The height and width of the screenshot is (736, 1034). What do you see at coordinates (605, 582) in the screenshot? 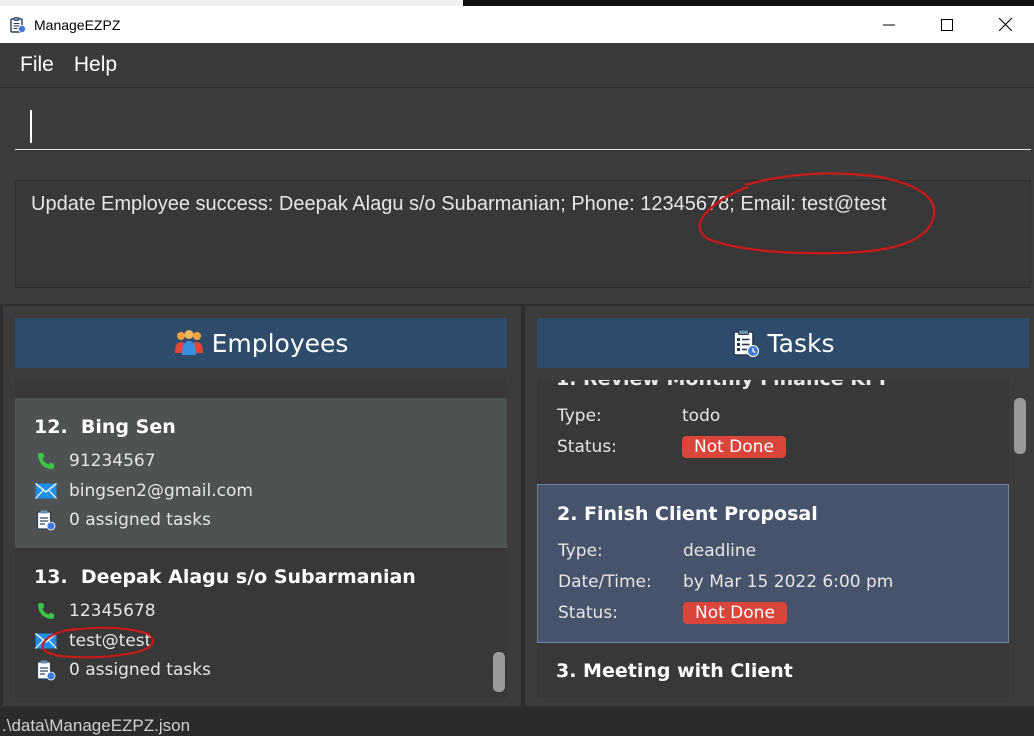
I see `task-datetime-label: Date/Time:` at bounding box center [605, 582].